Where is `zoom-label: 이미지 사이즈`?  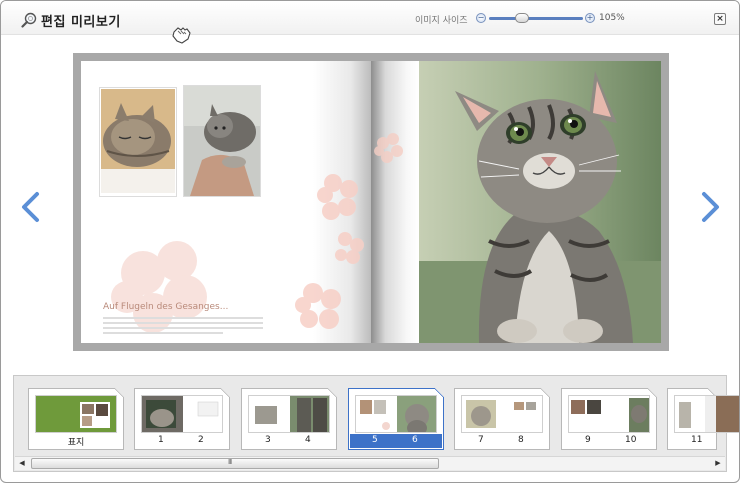 zoom-label: 이미지 사이즈 is located at coordinates (441, 21).